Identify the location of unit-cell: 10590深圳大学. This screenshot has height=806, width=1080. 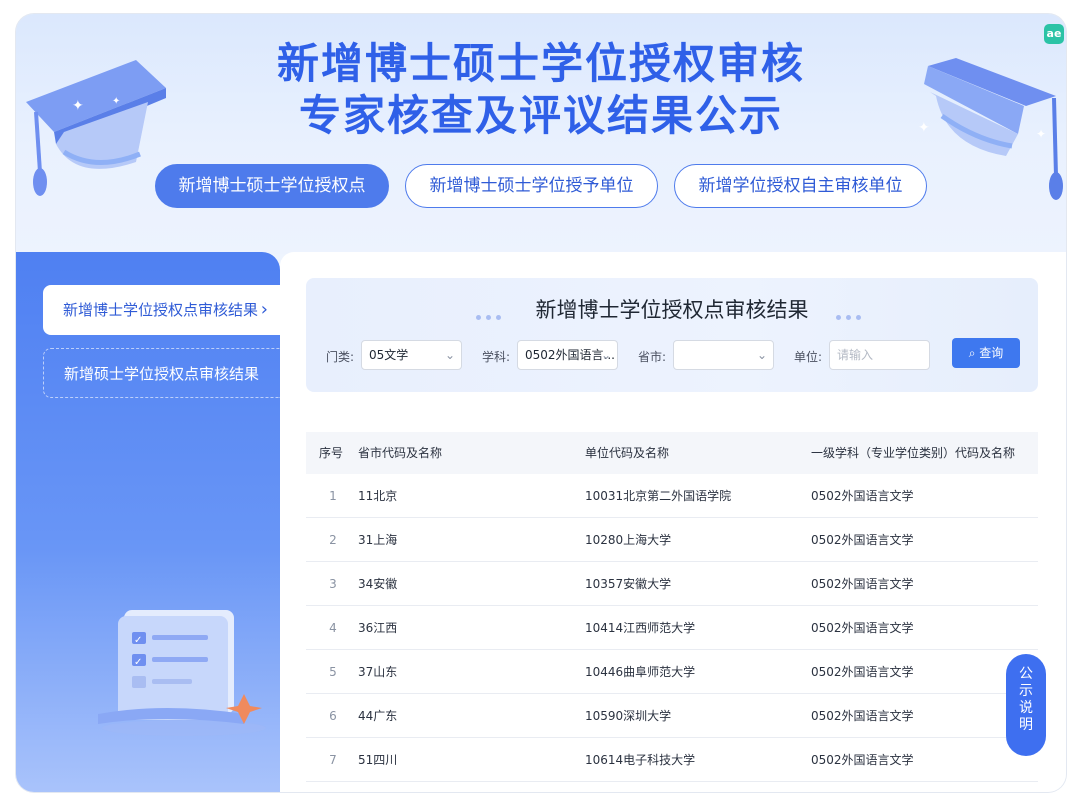
(628, 716).